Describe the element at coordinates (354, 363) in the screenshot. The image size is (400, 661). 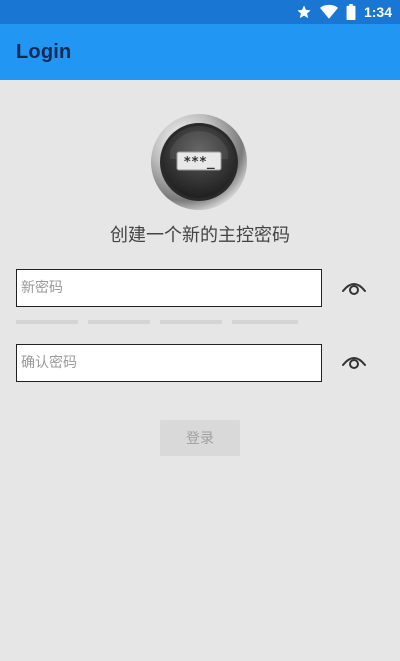
I see `show-confirm-password-eye-icon` at that location.